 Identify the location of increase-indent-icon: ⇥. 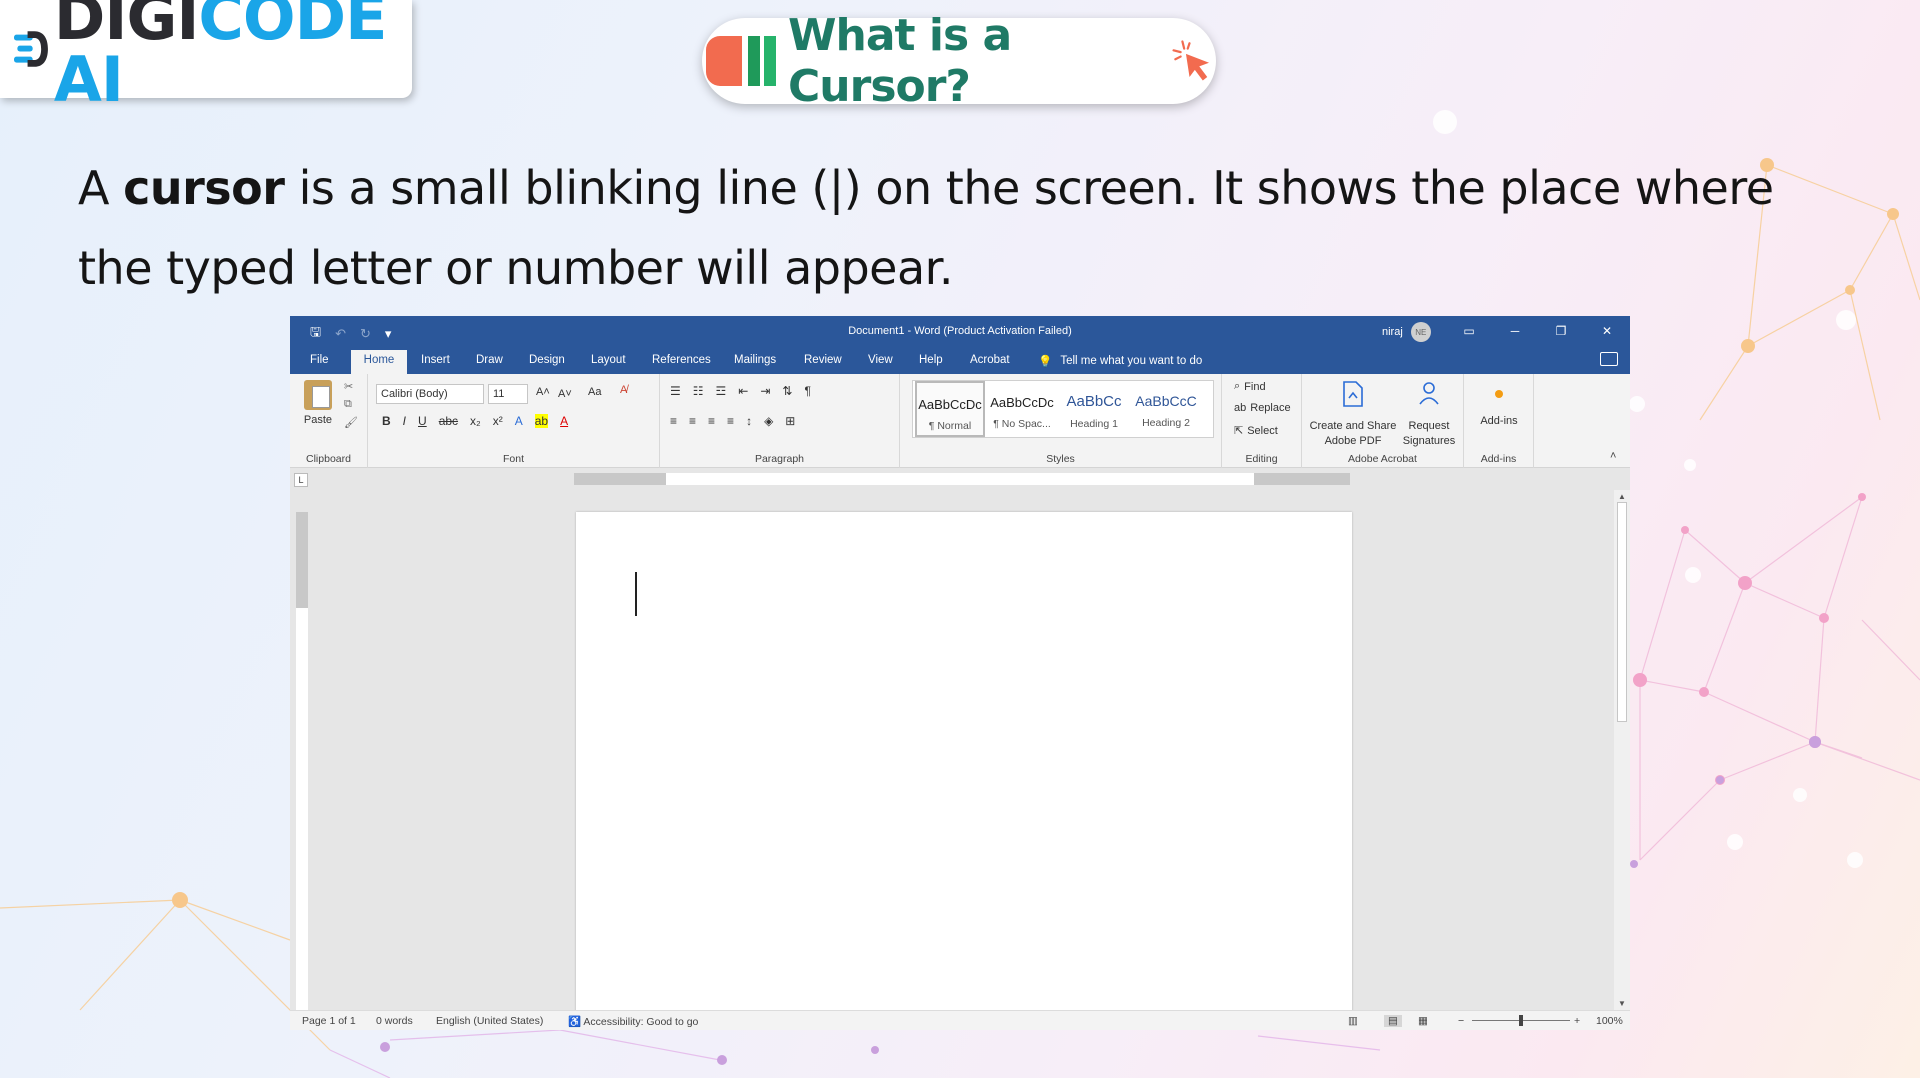
(765, 391).